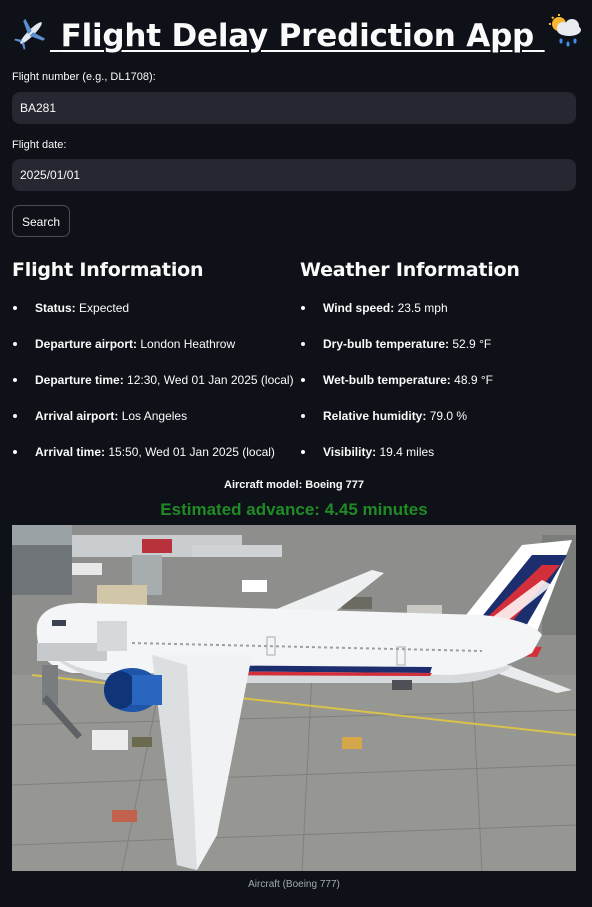 The height and width of the screenshot is (907, 592). What do you see at coordinates (294, 884) in the screenshot?
I see `photo-caption: Aircraft (Boeing 777)` at bounding box center [294, 884].